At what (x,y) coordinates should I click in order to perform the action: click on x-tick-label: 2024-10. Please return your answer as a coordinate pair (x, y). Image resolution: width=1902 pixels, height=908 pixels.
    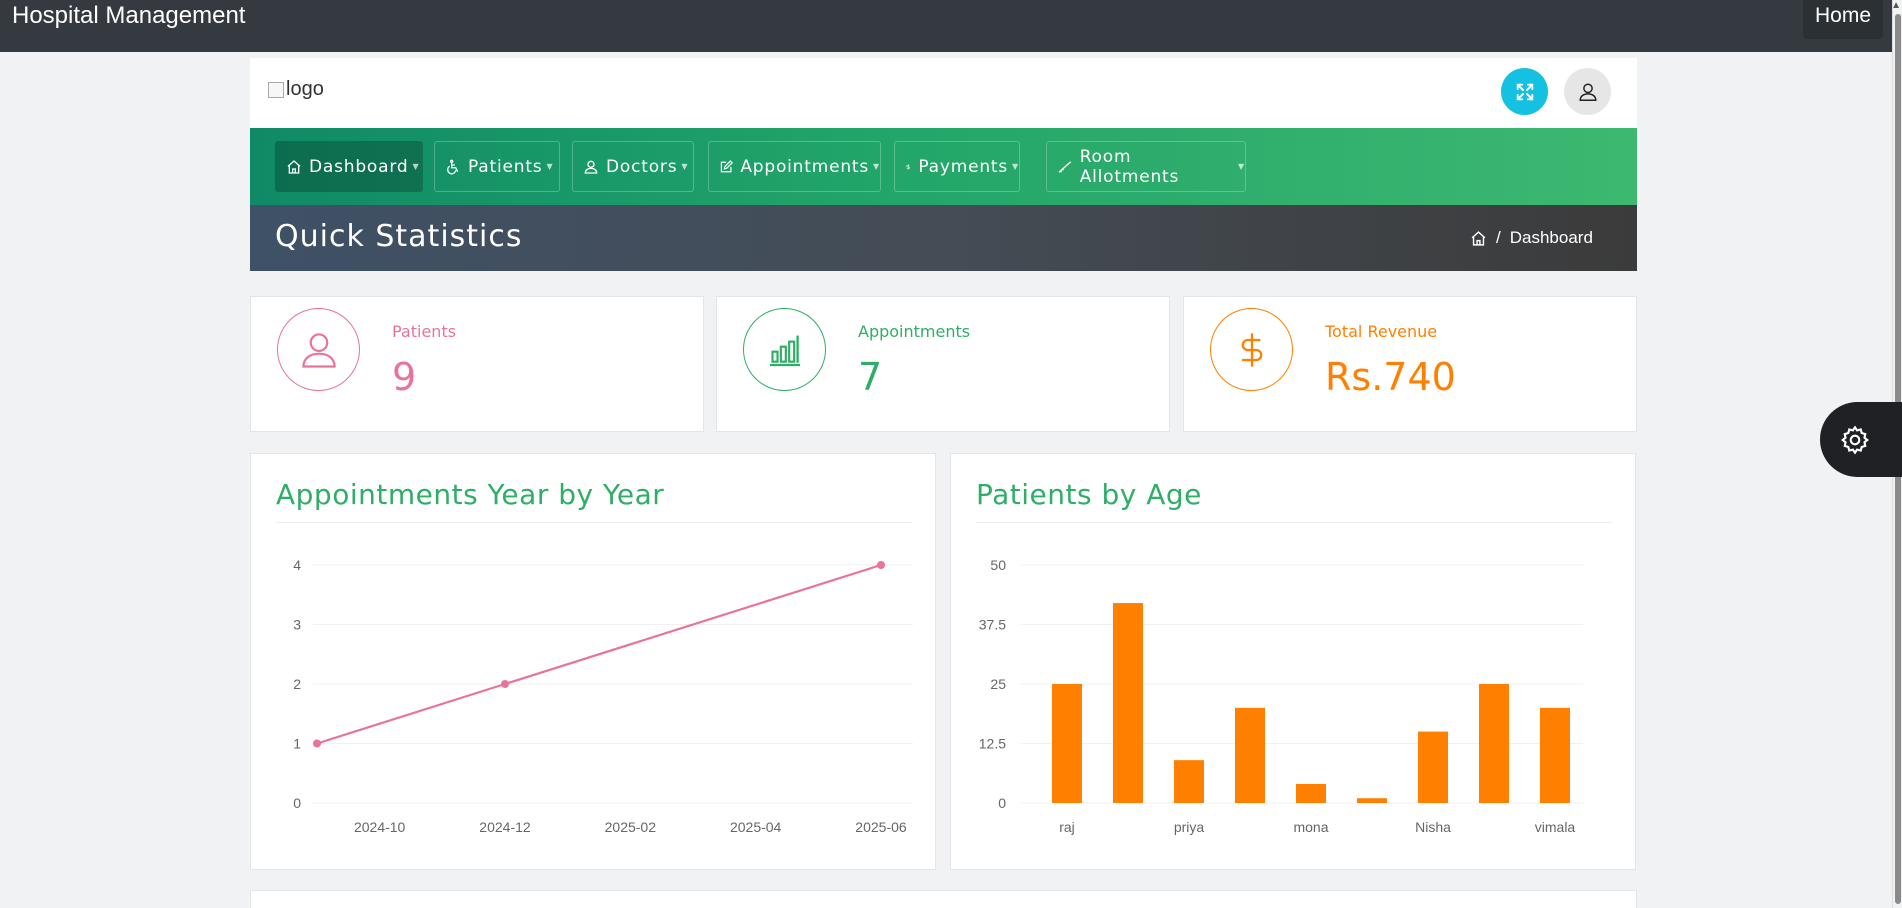
    Looking at the image, I should click on (380, 827).